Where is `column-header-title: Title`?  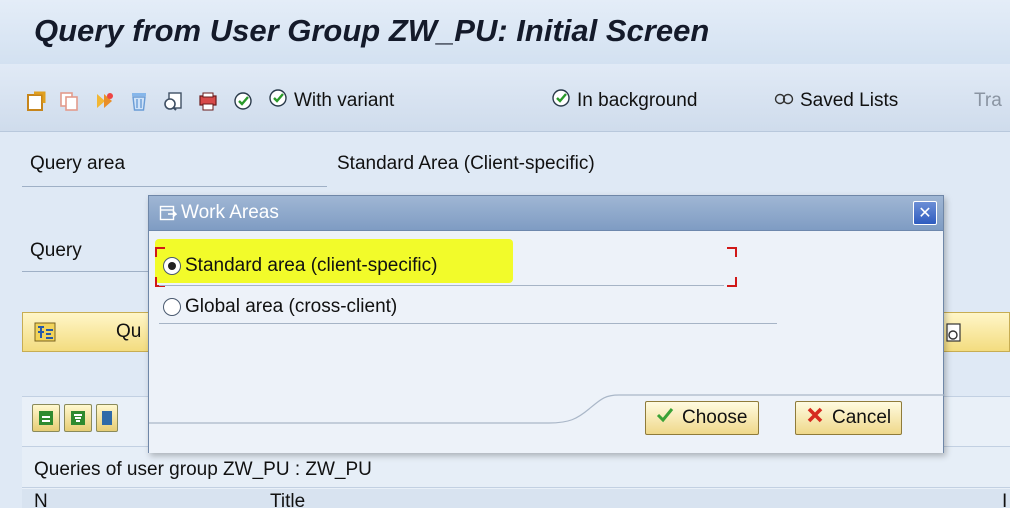
column-header-title: Title is located at coordinates (287, 500).